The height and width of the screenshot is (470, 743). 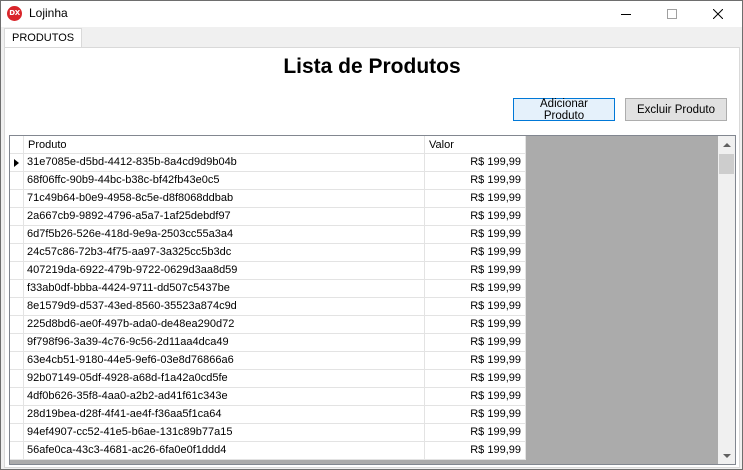 I want to click on scroll-down-button, so click(x=726, y=455).